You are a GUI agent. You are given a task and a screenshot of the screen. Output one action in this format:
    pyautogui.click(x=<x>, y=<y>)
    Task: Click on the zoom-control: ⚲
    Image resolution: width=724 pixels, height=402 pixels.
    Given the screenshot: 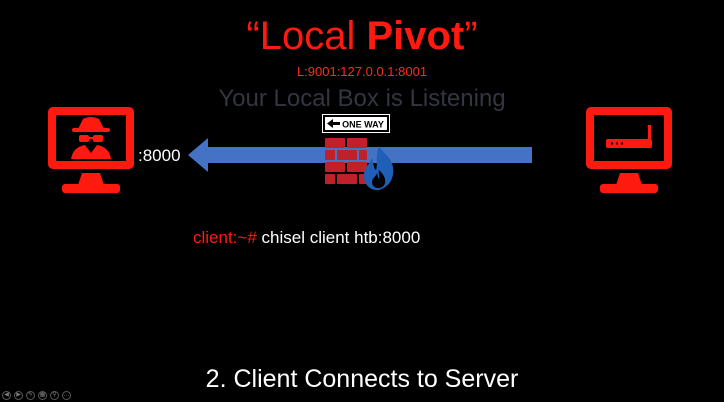 What is the action you would take?
    pyautogui.click(x=54, y=395)
    